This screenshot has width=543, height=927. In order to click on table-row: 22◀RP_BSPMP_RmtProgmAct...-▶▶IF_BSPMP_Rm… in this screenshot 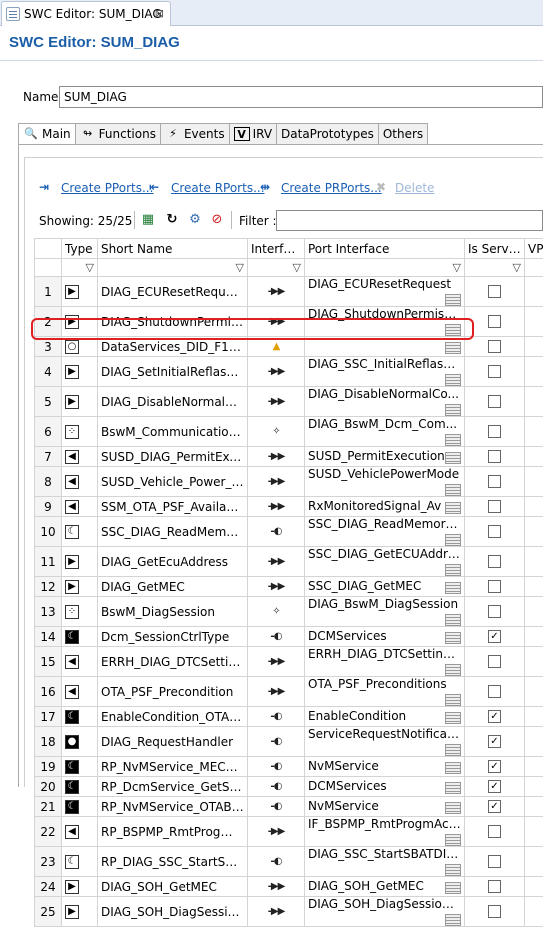, I will do `click(289, 832)`.